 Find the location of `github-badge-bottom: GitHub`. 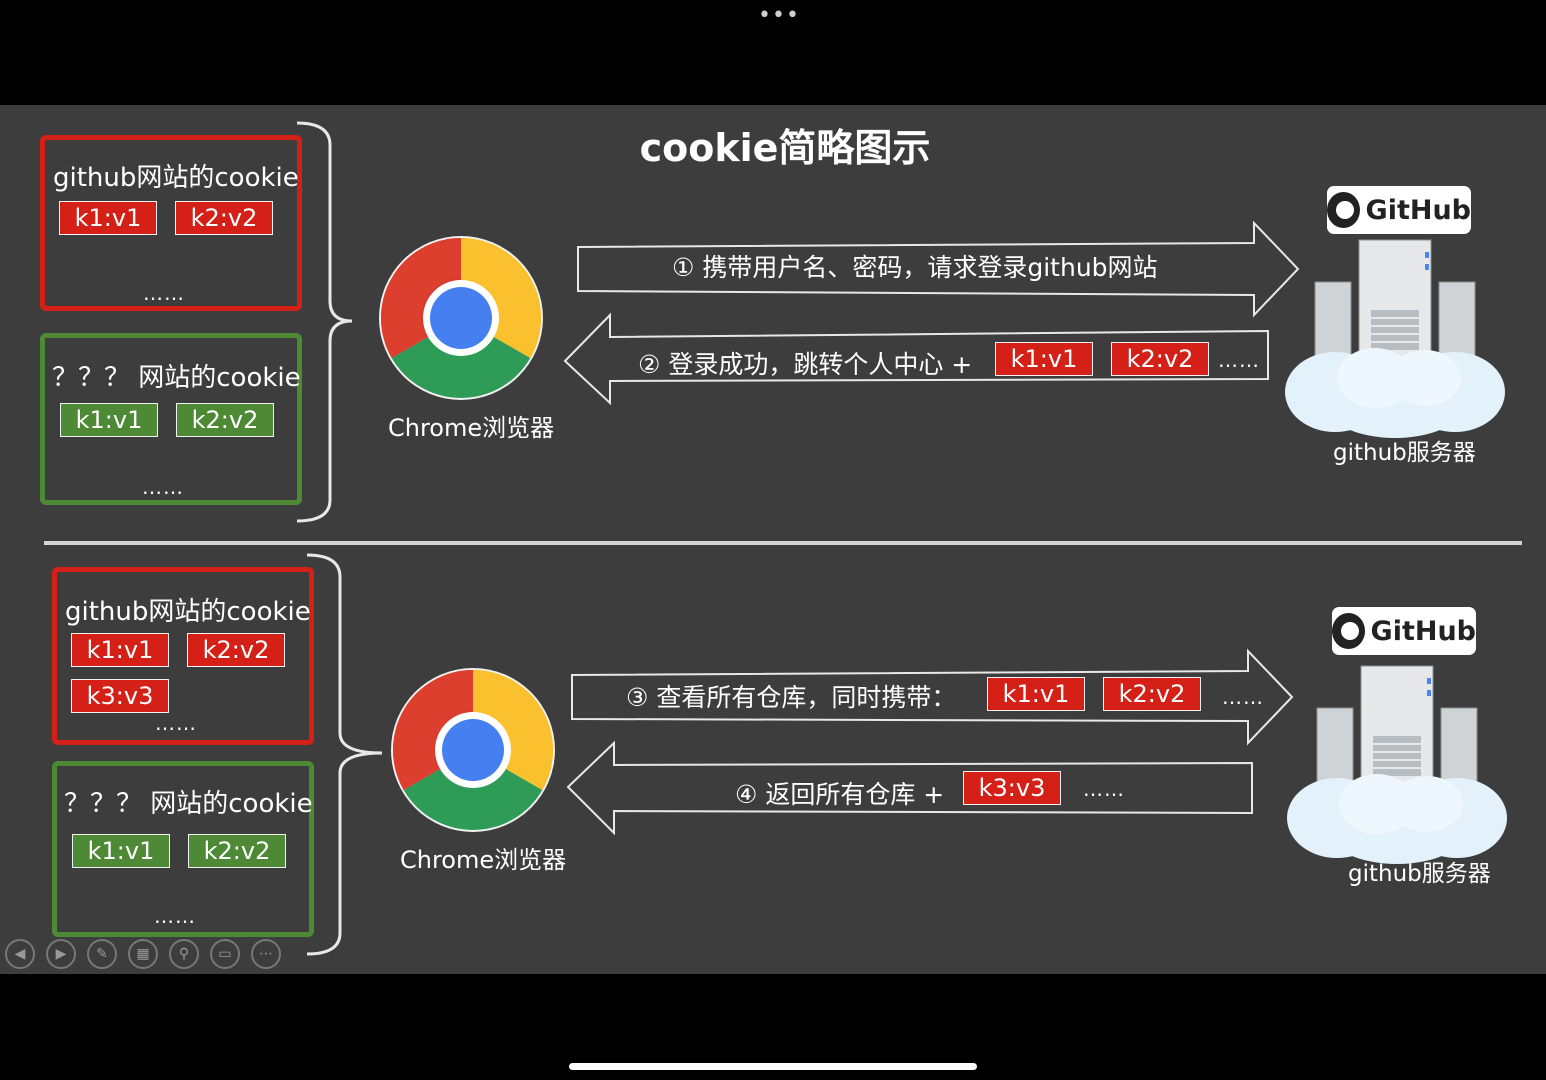

github-badge-bottom: GitHub is located at coordinates (1404, 631).